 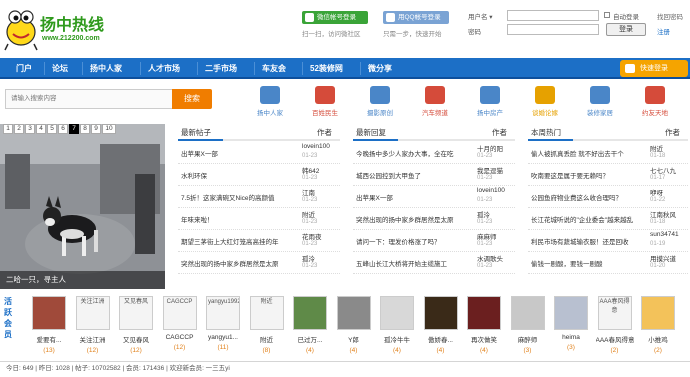 What do you see at coordinates (270, 103) in the screenshot?
I see `quick-link-1: 扬中人家` at bounding box center [270, 103].